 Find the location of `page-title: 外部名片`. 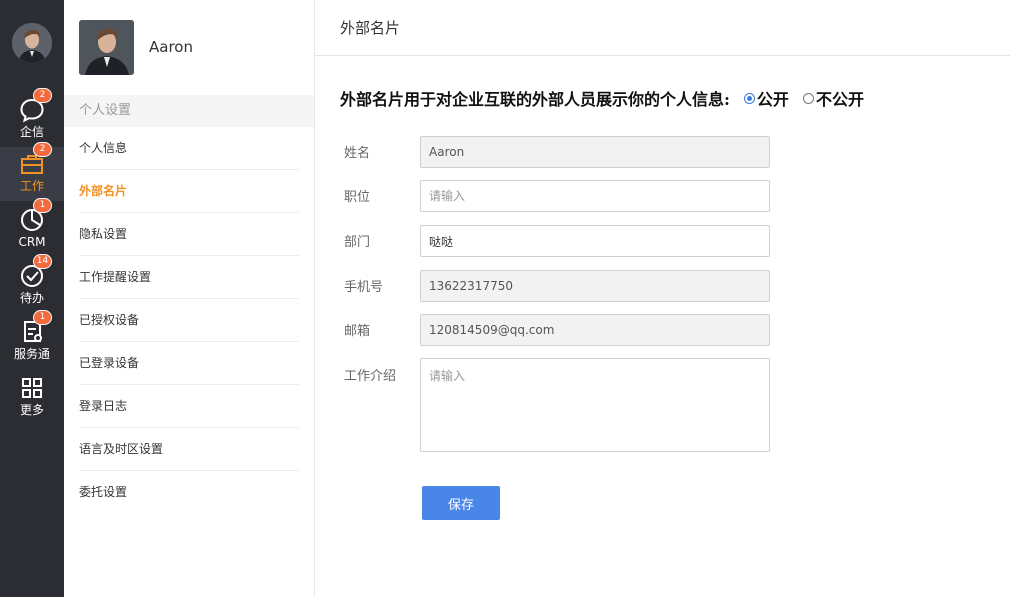

page-title: 外部名片 is located at coordinates (662, 28).